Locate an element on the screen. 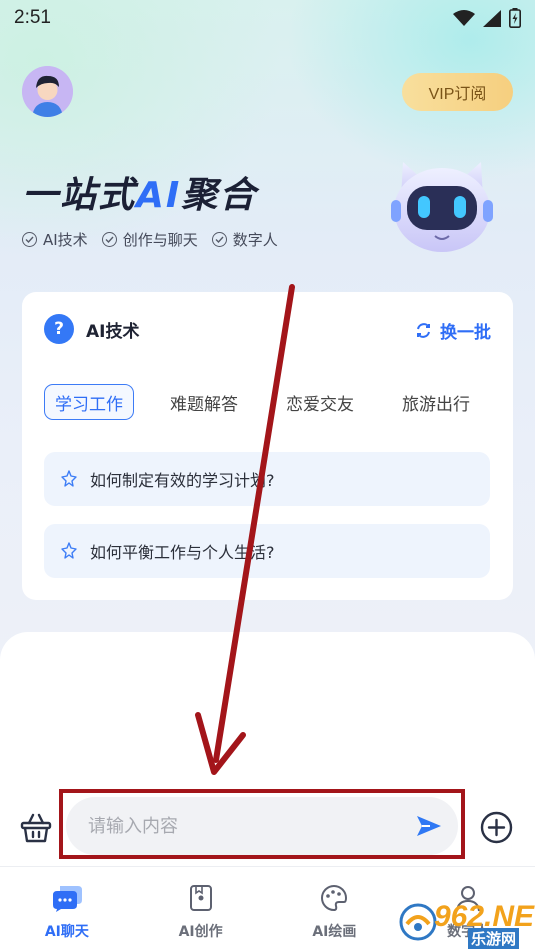  send-icon is located at coordinates (429, 826).